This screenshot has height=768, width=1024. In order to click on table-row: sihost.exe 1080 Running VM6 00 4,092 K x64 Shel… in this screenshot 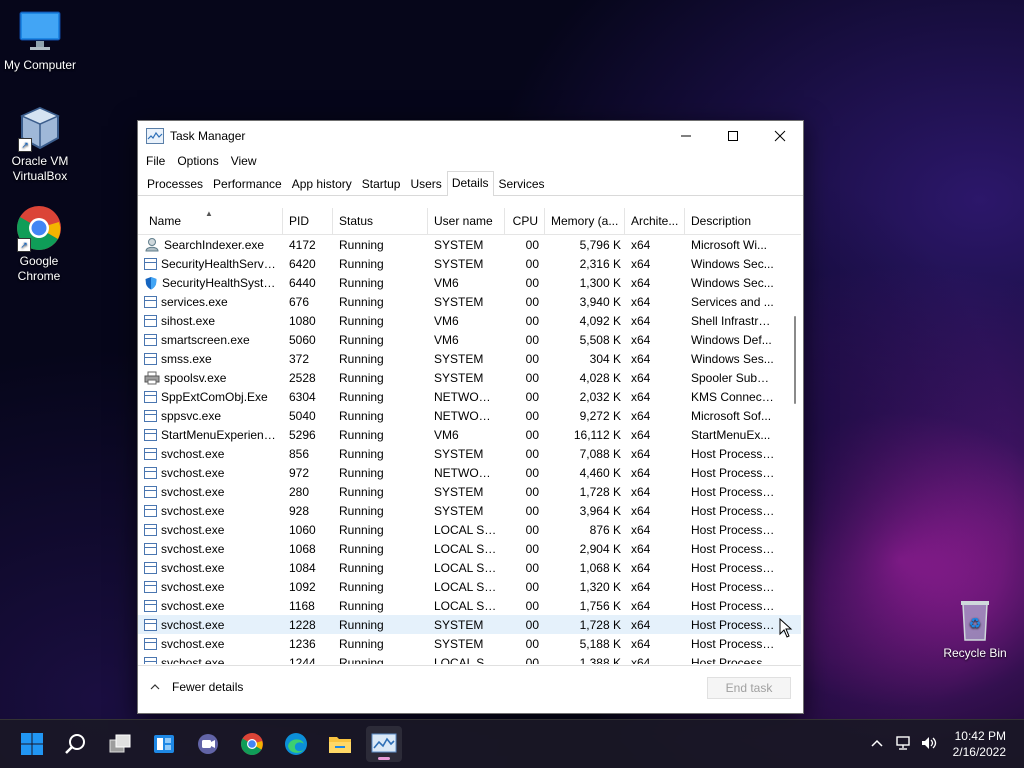, I will do `click(469, 320)`.